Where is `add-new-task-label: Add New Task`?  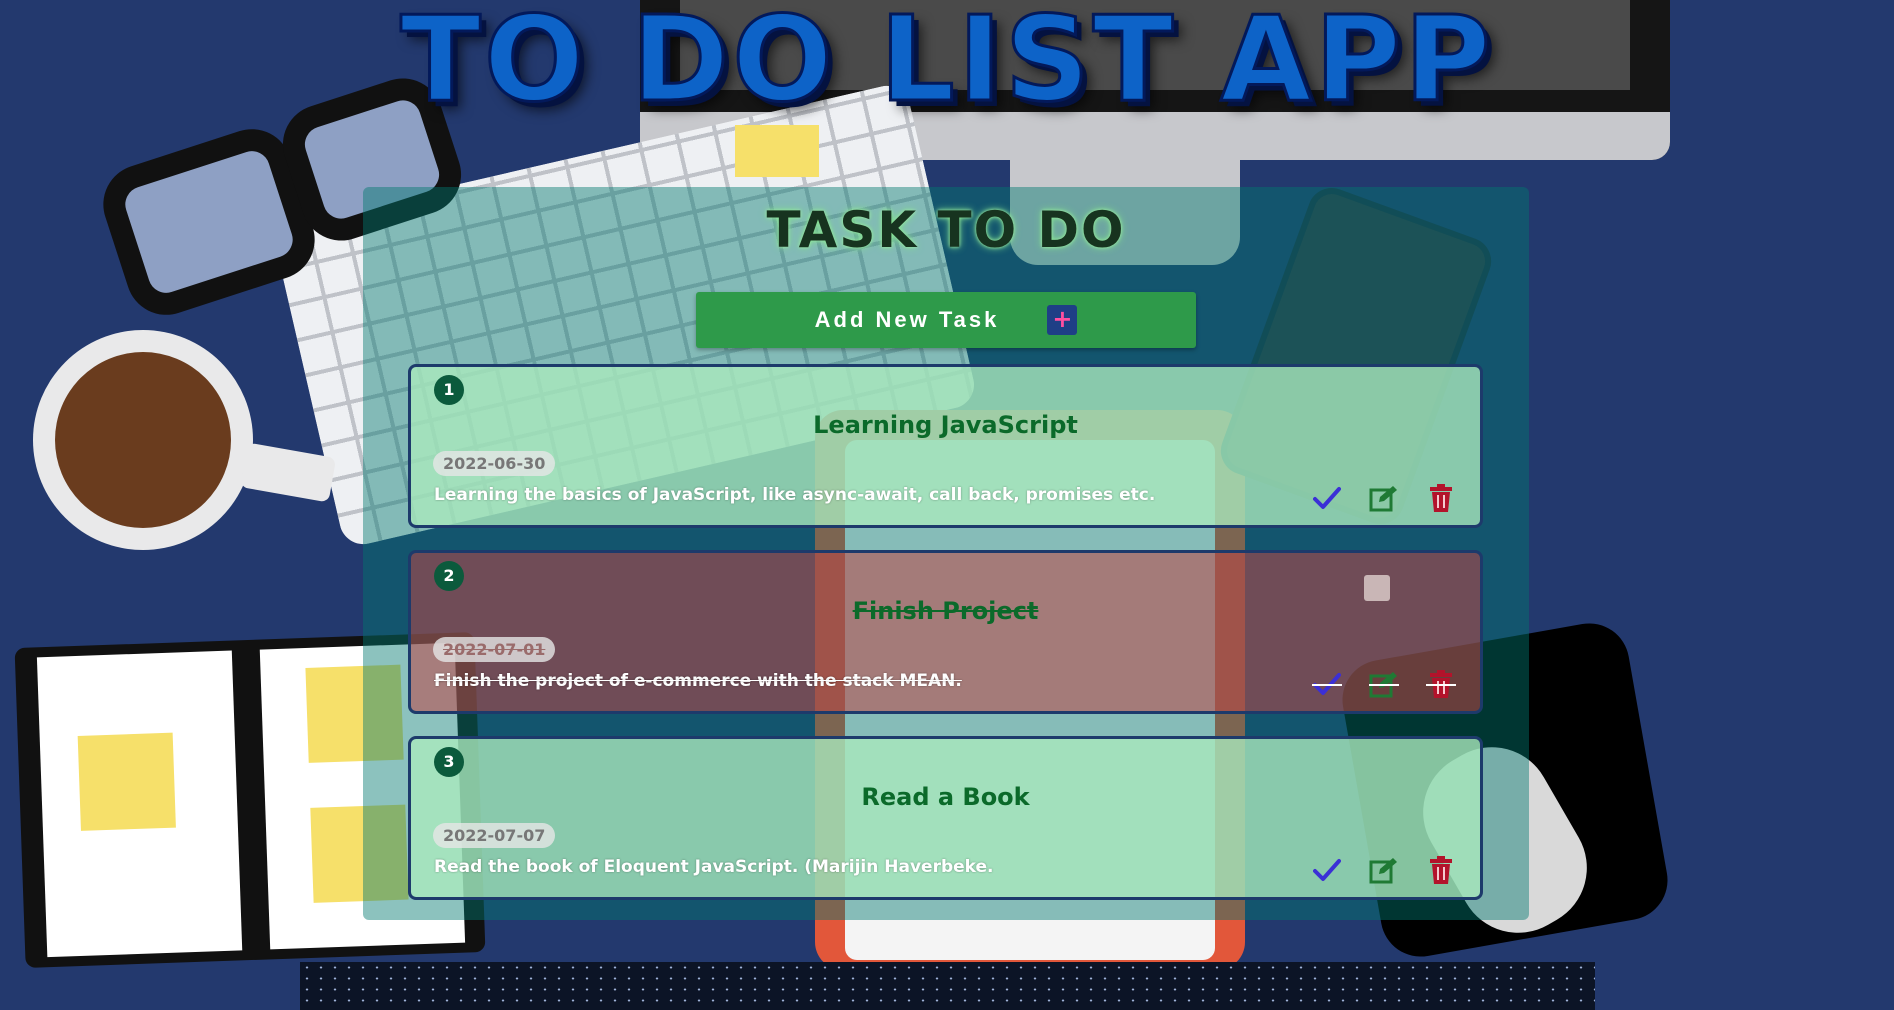
add-new-task-label: Add New Task is located at coordinates (907, 319).